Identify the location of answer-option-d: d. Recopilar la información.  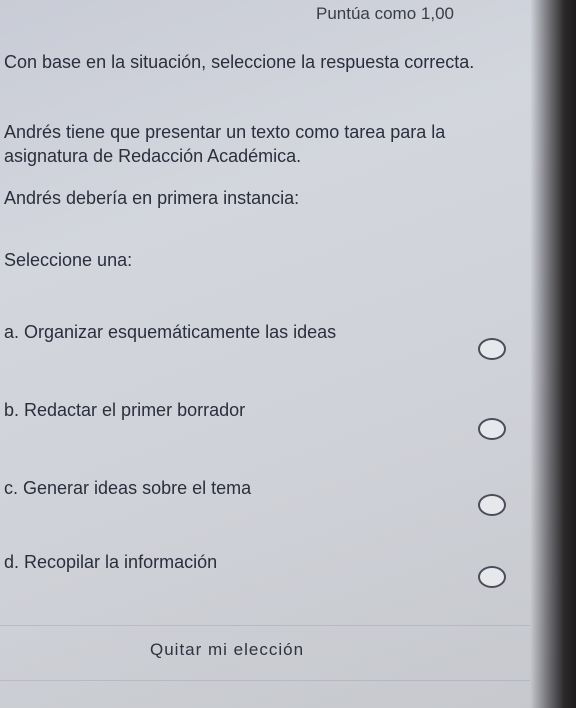
(264, 572).